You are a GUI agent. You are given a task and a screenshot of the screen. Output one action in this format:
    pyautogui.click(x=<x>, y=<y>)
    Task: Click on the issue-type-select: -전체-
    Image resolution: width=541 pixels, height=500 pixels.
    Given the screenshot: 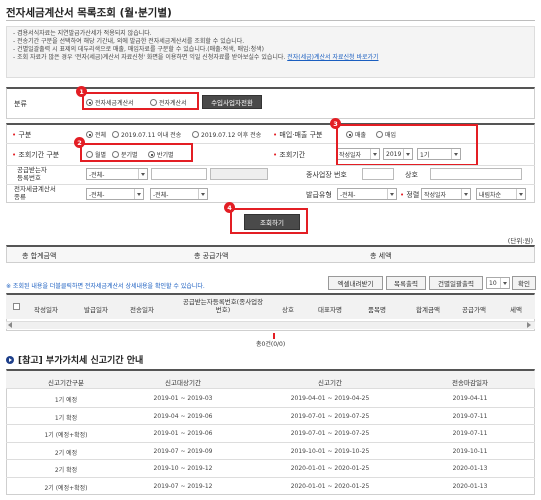 What is the action you would take?
    pyautogui.click(x=367, y=194)
    